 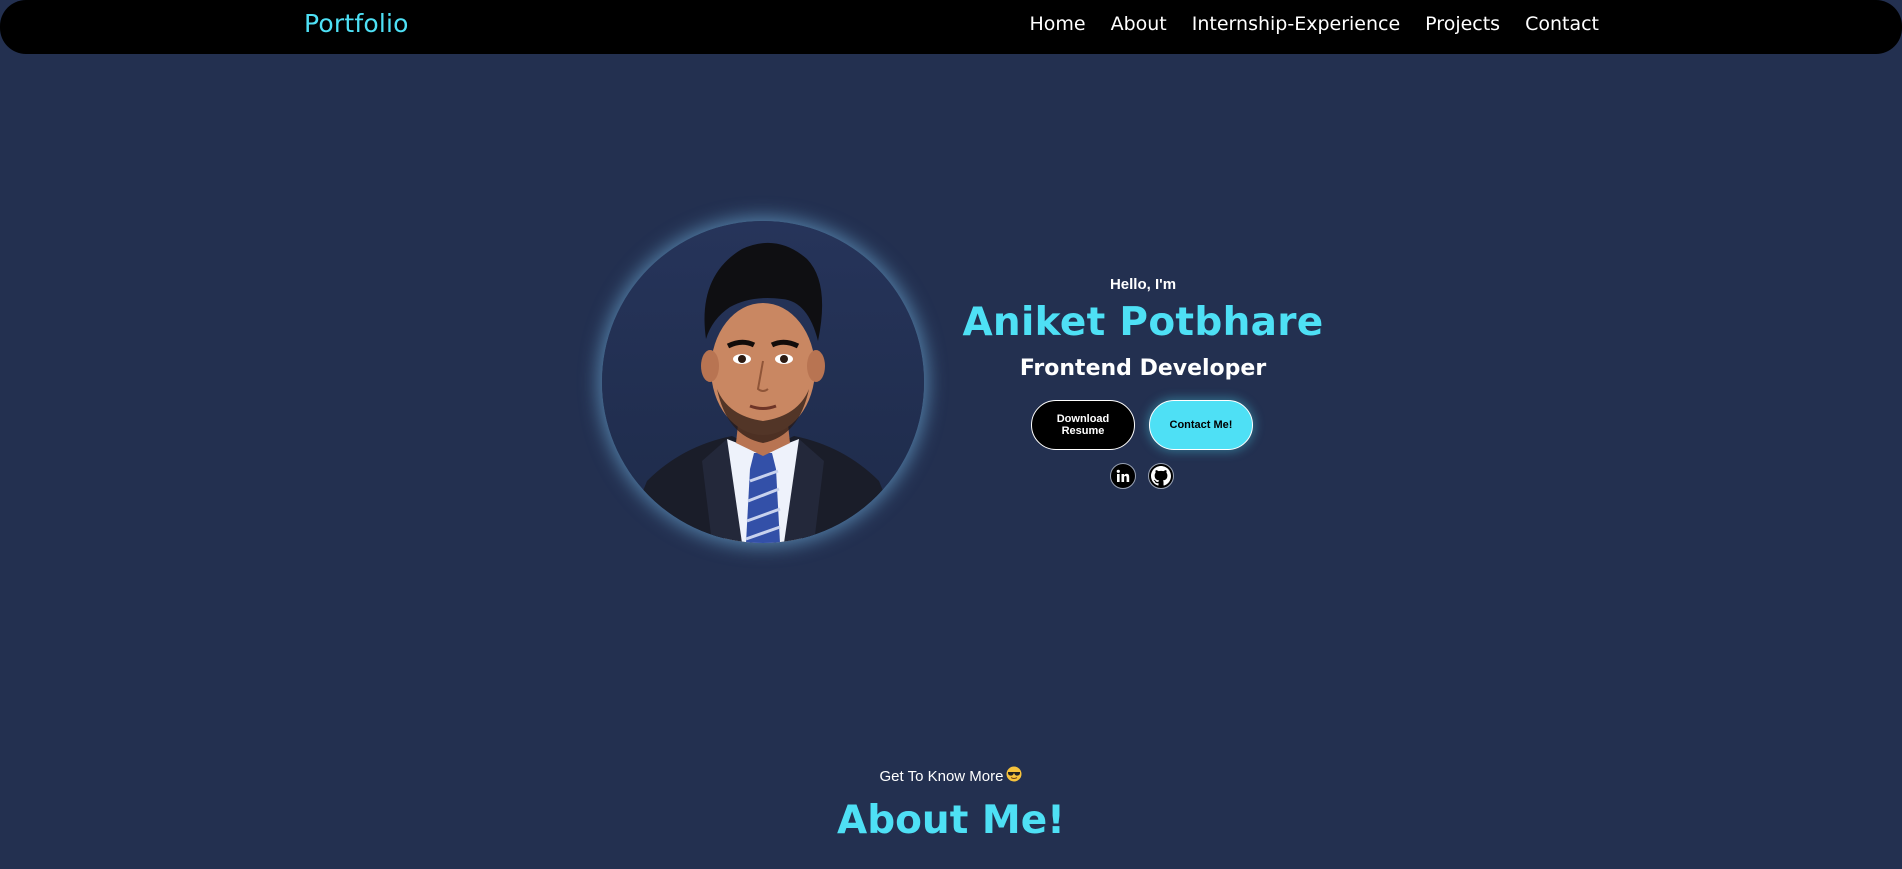 I want to click on hero-buttons: Download Resume Contact Me!, so click(x=1142, y=425).